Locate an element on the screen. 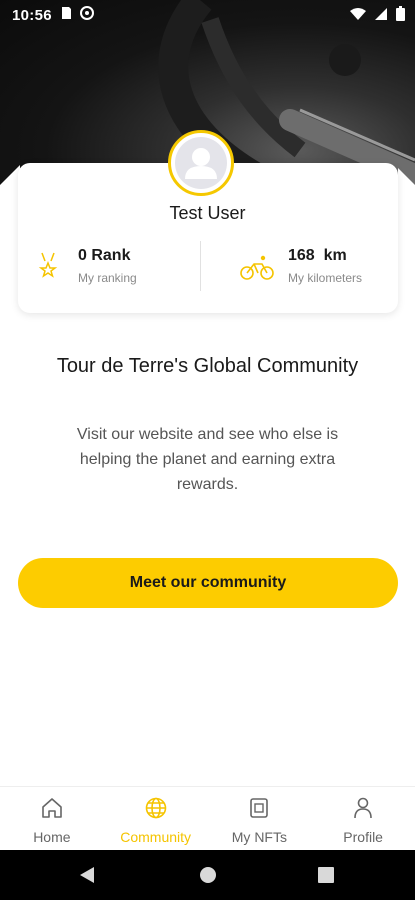  globe-icon is located at coordinates (156, 810).